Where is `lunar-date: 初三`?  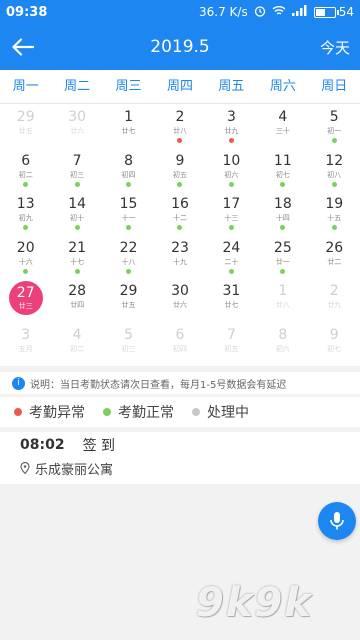 lunar-date: 初三 is located at coordinates (77, 174).